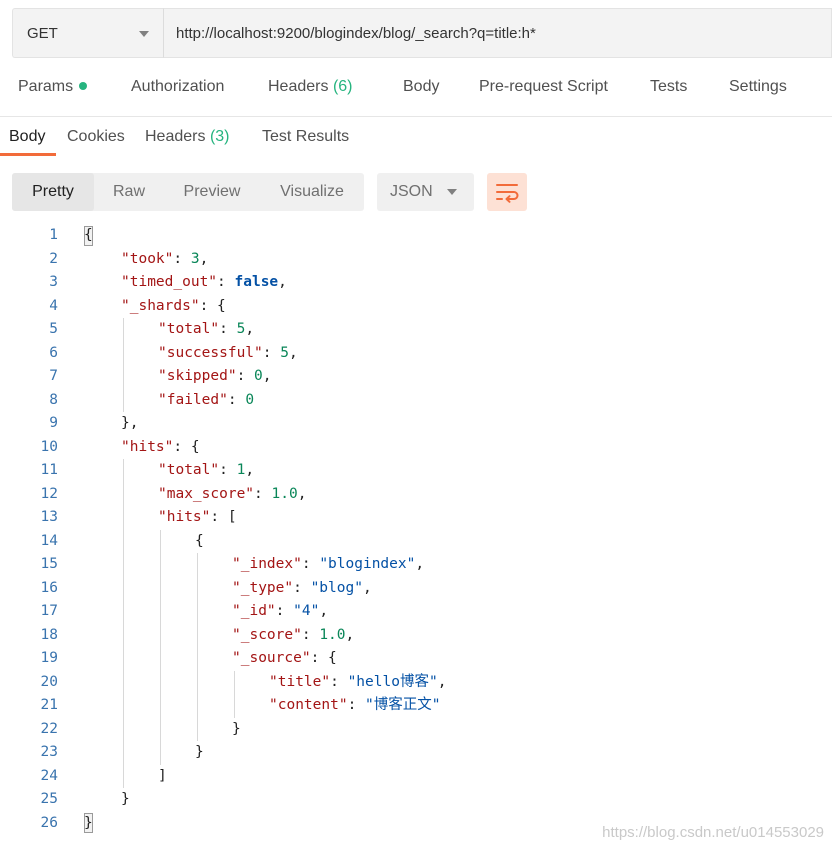 This screenshot has height=854, width=832. What do you see at coordinates (342, 86) in the screenshot?
I see `tab-count: (6)` at bounding box center [342, 86].